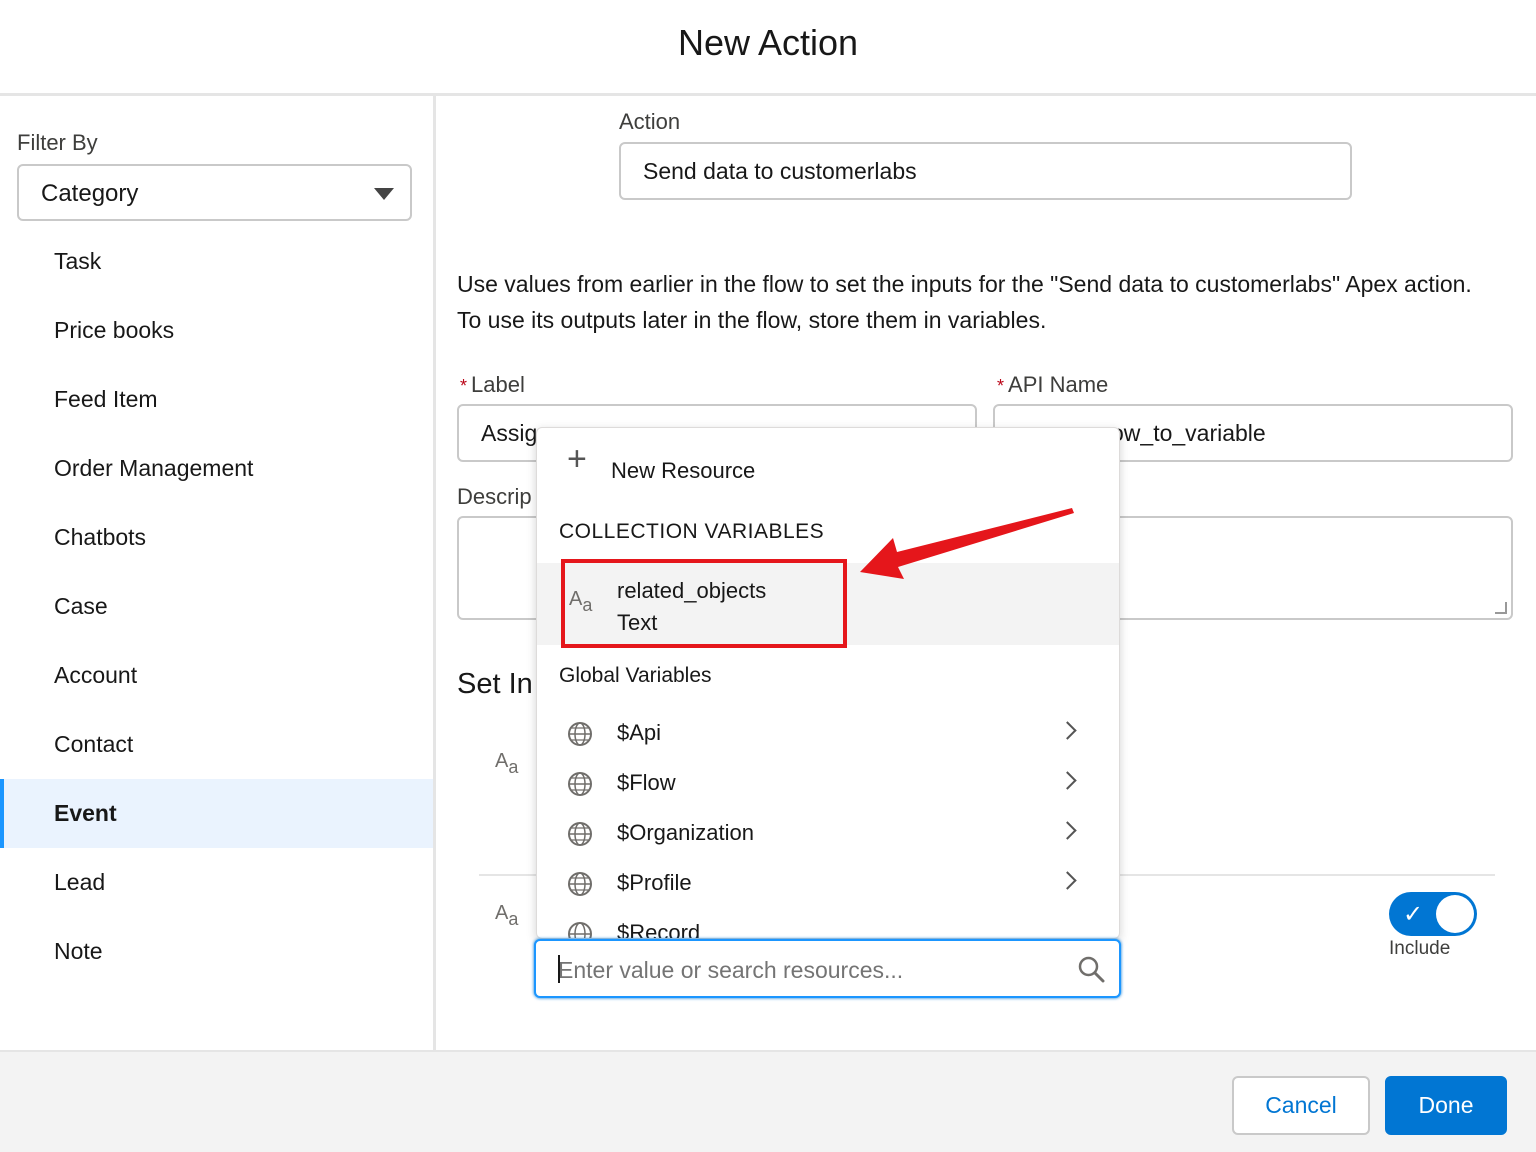 The height and width of the screenshot is (1152, 1536). Describe the element at coordinates (1053, 384) in the screenshot. I see `api-name-field-label: * API Name` at that location.